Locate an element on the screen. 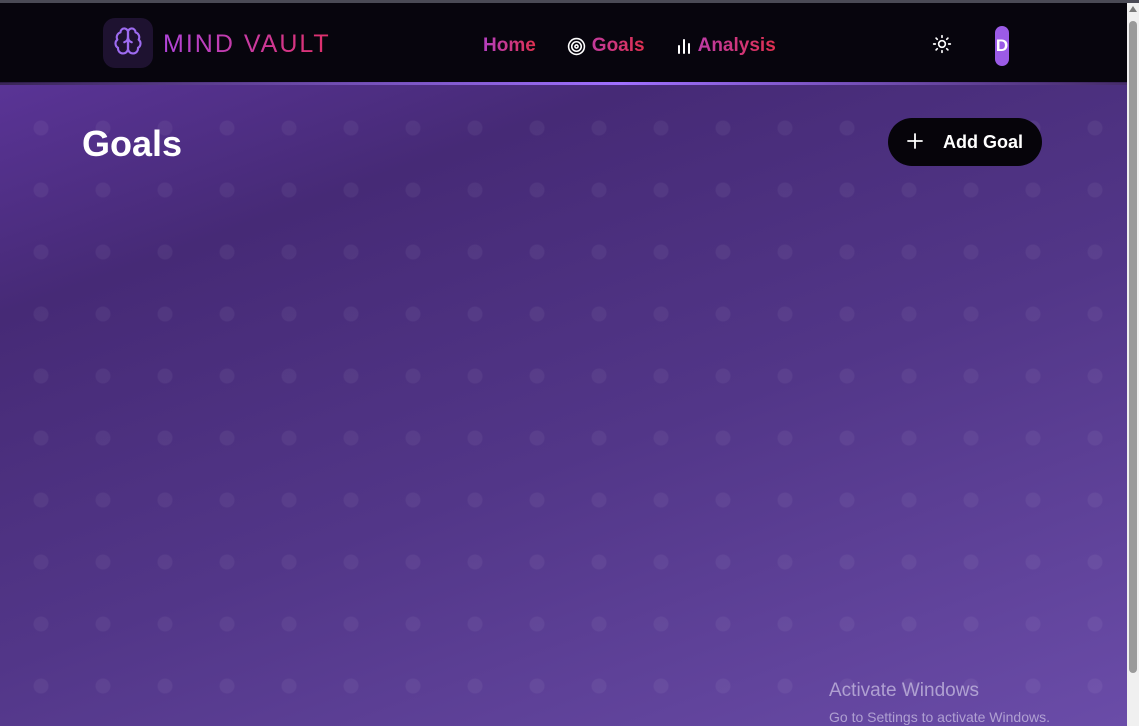 The width and height of the screenshot is (1139, 726). scrollbar-thumb is located at coordinates (1133, 347).